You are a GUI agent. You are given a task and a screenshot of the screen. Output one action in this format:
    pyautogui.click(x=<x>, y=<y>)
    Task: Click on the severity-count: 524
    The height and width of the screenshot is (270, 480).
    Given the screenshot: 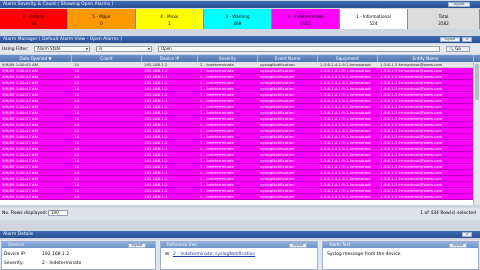 What is the action you would take?
    pyautogui.click(x=373, y=23)
    